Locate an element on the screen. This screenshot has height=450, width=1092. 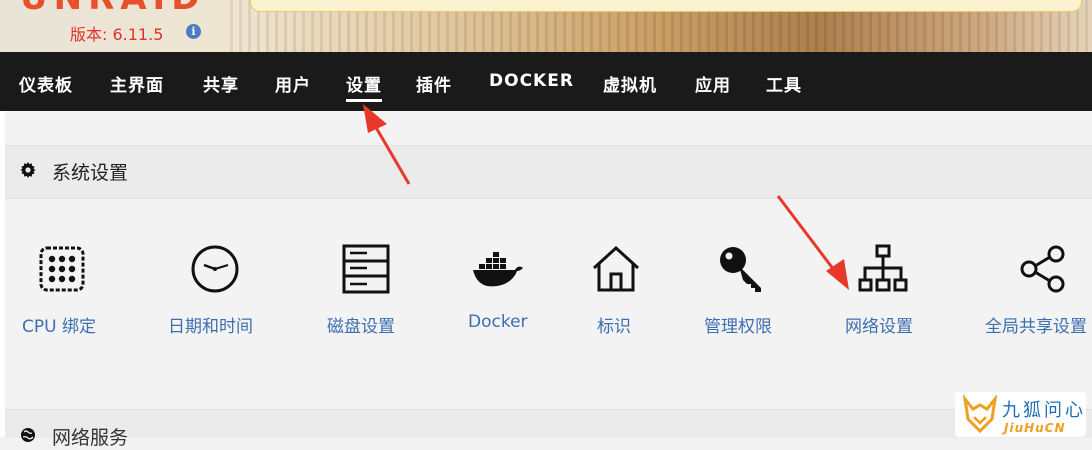
tile-cpu-pinning: CPU 绑定 is located at coordinates (59, 324).